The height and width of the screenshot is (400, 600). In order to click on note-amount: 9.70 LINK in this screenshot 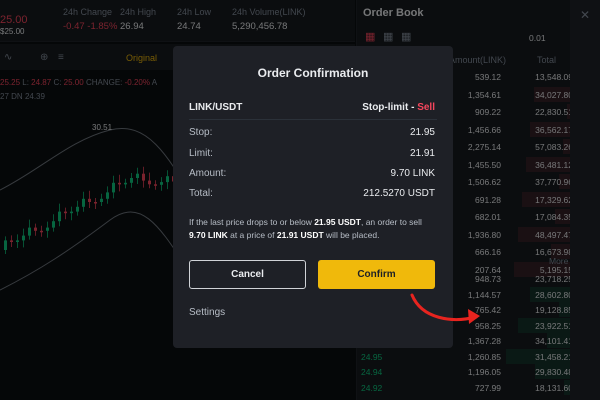, I will do `click(208, 235)`.